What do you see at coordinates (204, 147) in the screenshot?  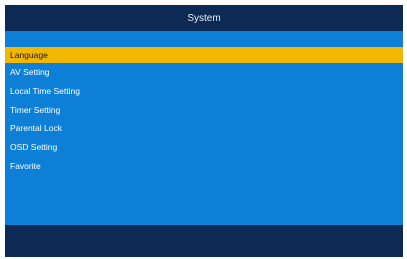 I see `menu-item-osd-setting: OSD Setting` at bounding box center [204, 147].